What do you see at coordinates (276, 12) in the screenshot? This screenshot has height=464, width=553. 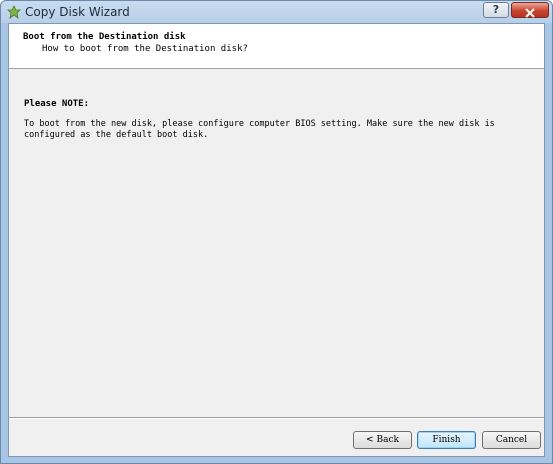 I see `title-bar: Copy Disk Wizard ?` at bounding box center [276, 12].